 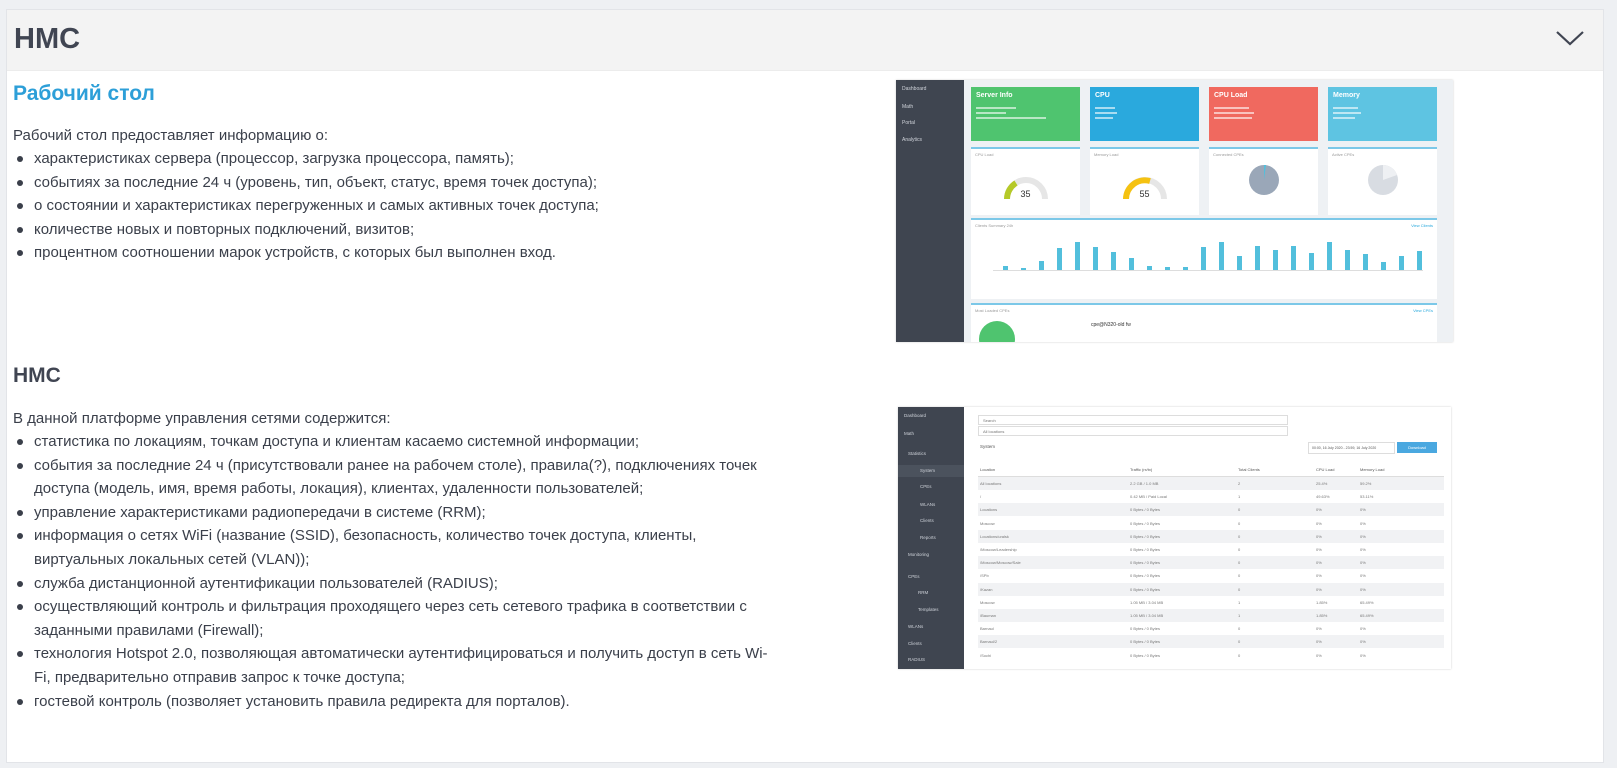 What do you see at coordinates (1211, 602) in the screenshot?
I see `table-row: Moscow 1.05 MB / 3.04 MB 1 1.85% 65.49%` at bounding box center [1211, 602].